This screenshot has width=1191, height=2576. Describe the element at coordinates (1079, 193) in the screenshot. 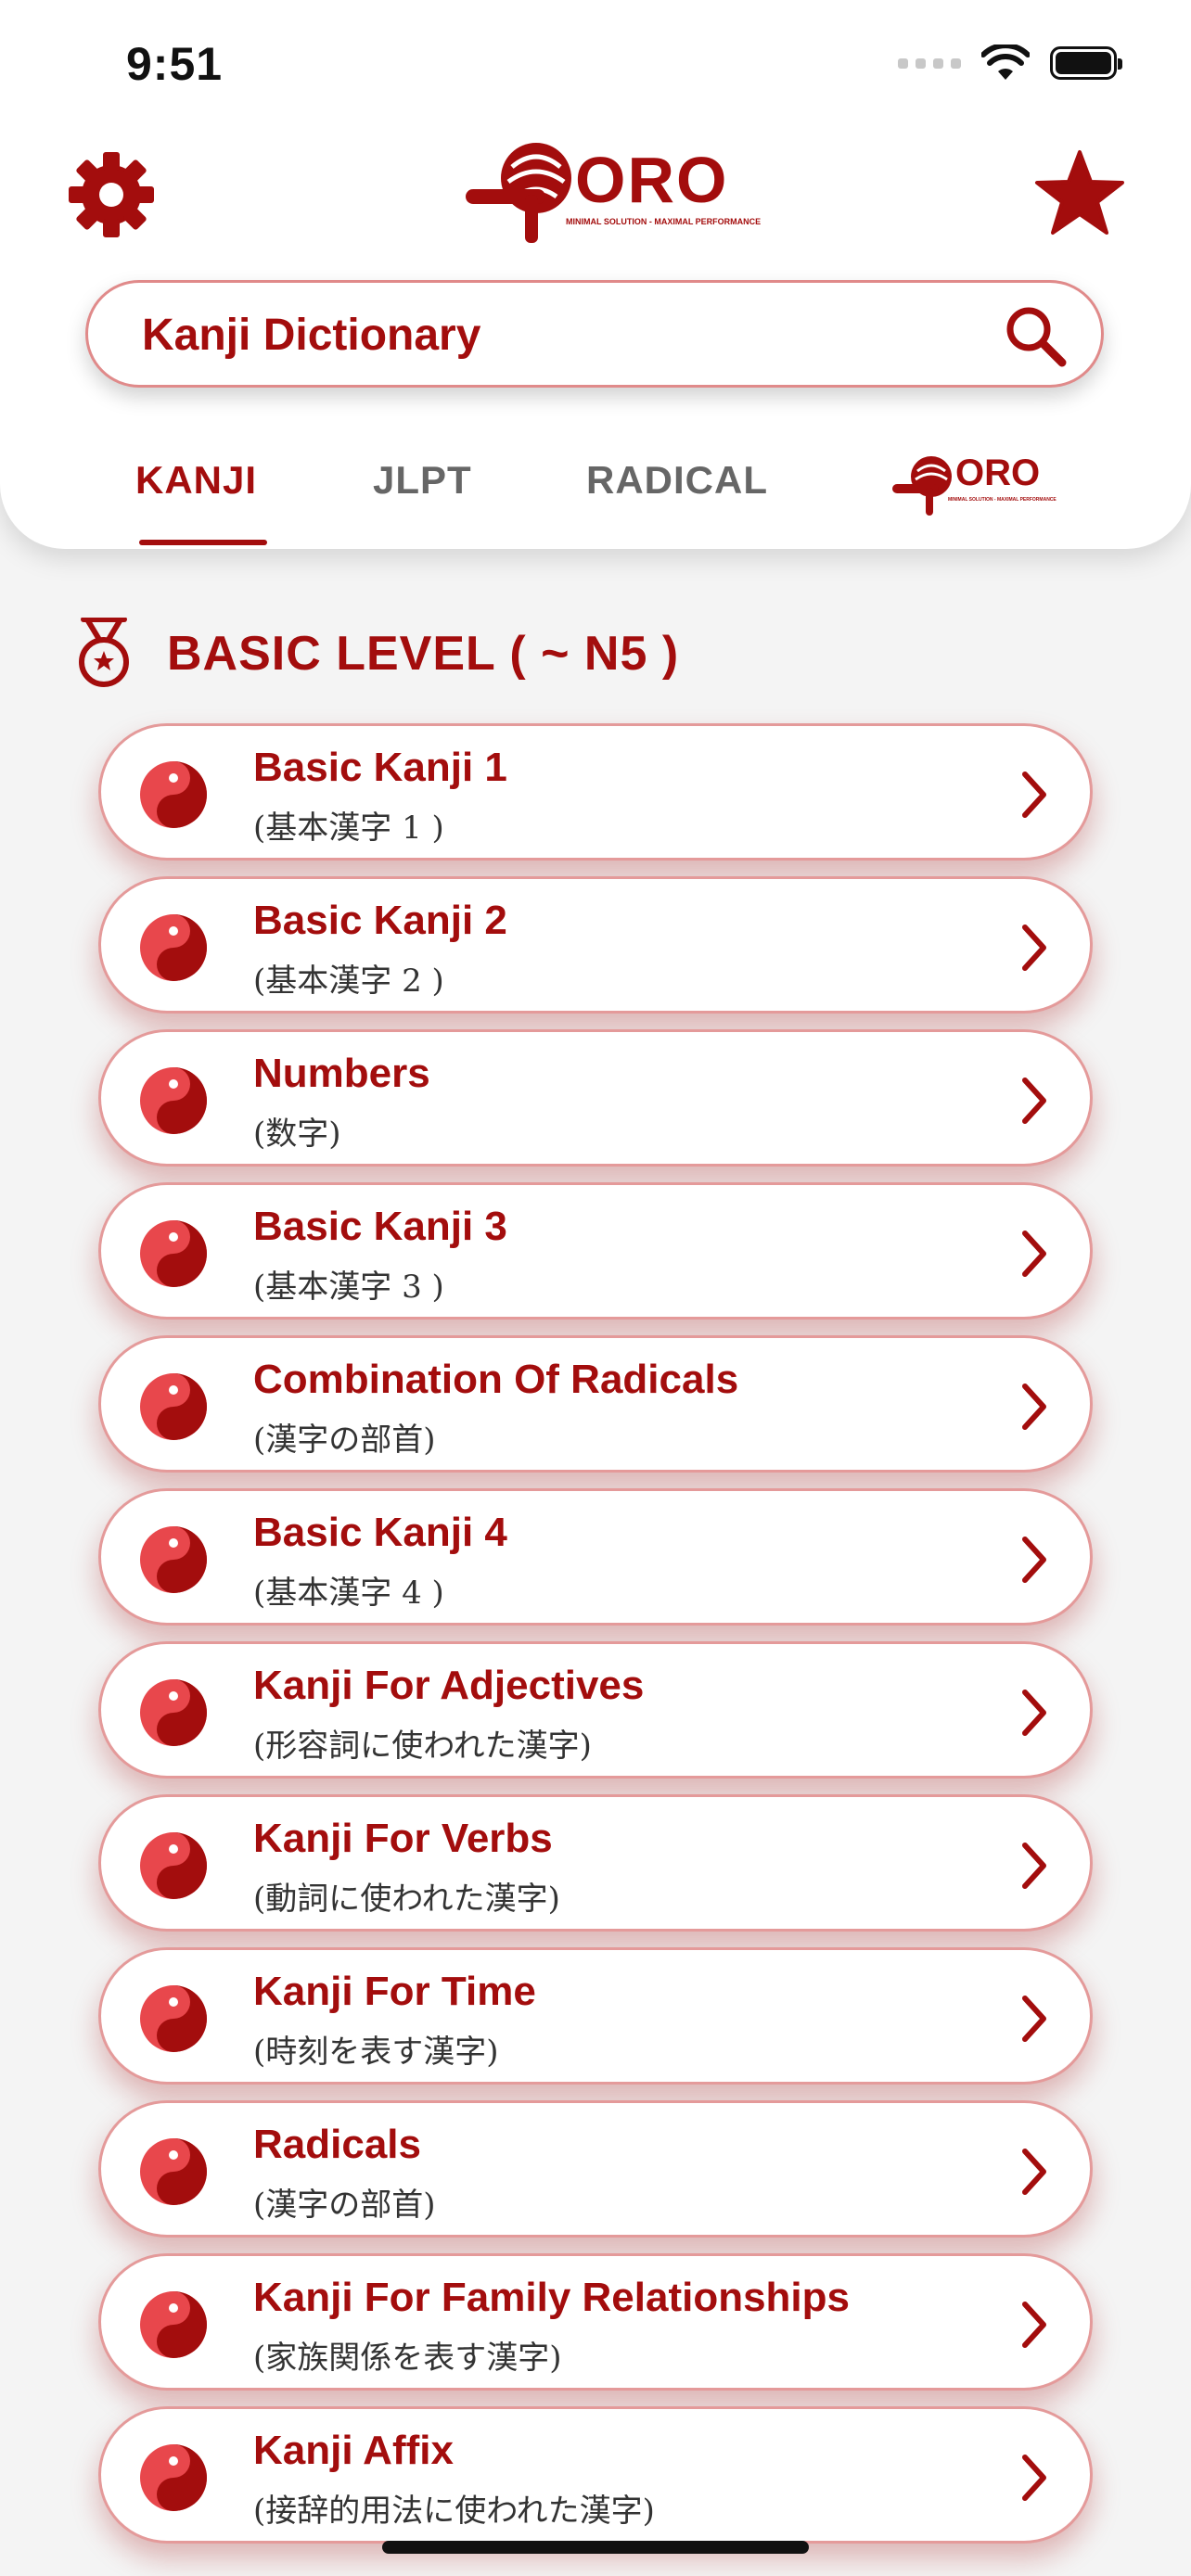

I see `star-icon` at that location.